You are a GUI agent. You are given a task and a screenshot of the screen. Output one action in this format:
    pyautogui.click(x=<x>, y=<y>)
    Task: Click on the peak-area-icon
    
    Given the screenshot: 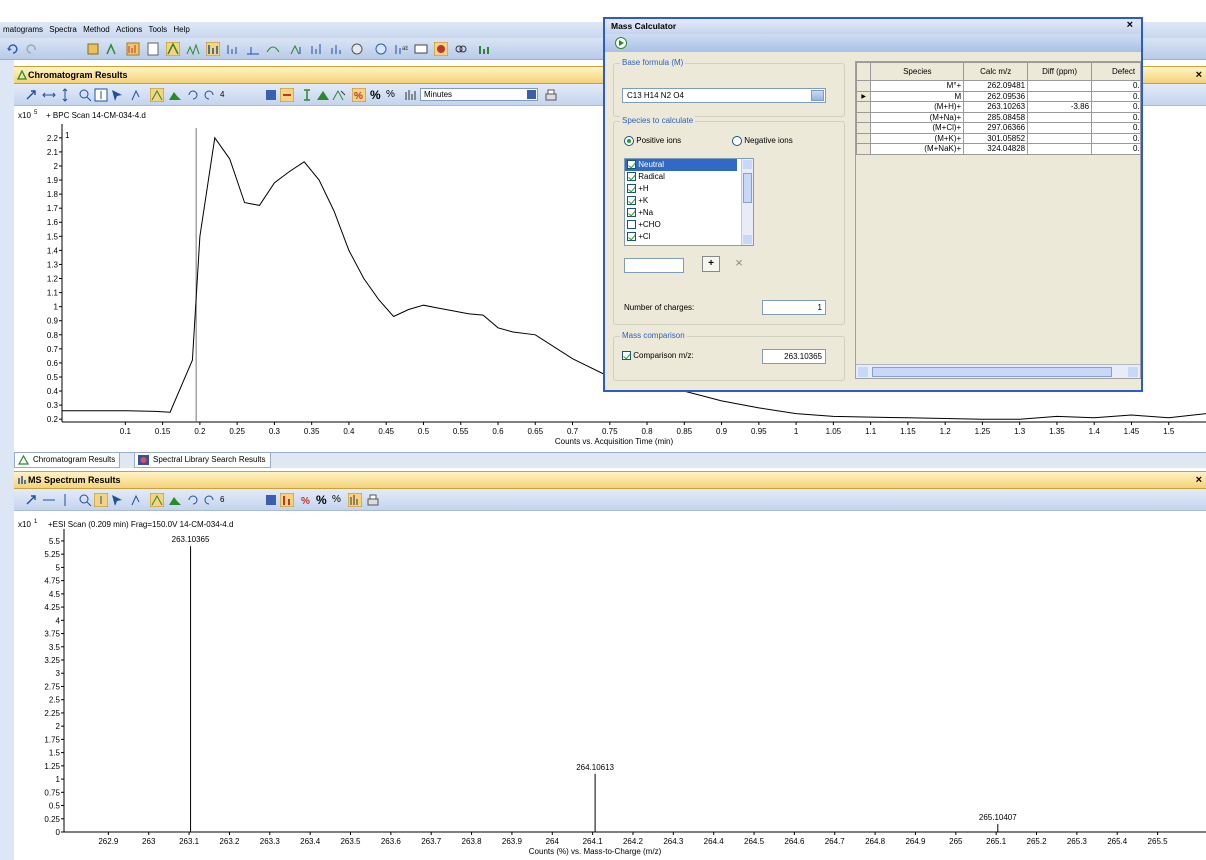 What is the action you would take?
    pyautogui.click(x=323, y=95)
    